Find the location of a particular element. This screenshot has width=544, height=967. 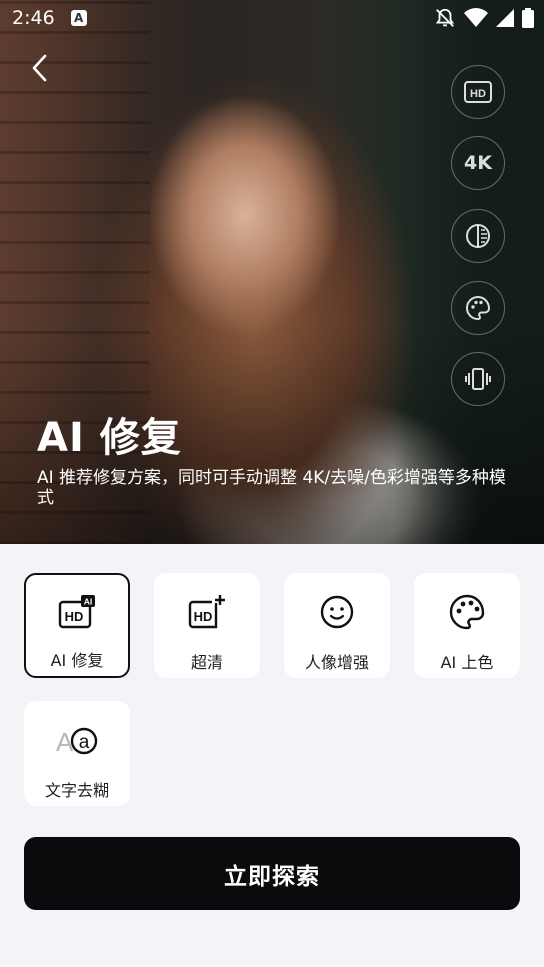

tool-vibrate-button is located at coordinates (478, 379).